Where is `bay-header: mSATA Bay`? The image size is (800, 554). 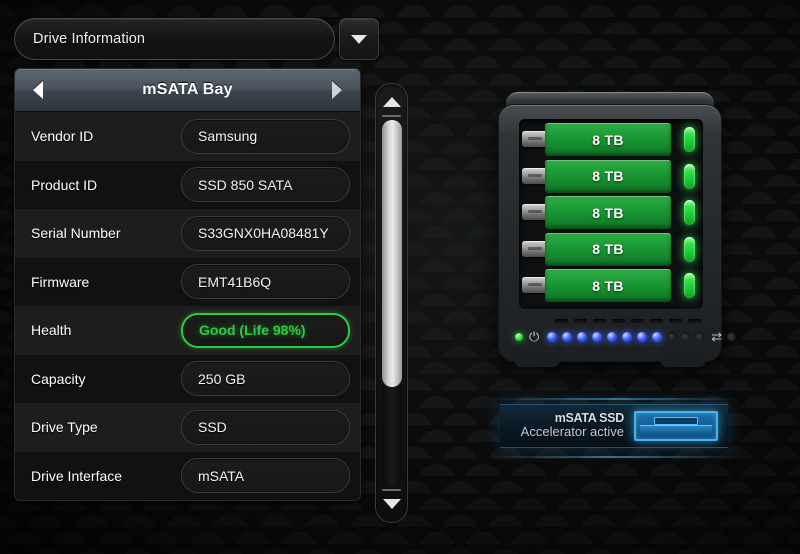
bay-header: mSATA Bay is located at coordinates (187, 90).